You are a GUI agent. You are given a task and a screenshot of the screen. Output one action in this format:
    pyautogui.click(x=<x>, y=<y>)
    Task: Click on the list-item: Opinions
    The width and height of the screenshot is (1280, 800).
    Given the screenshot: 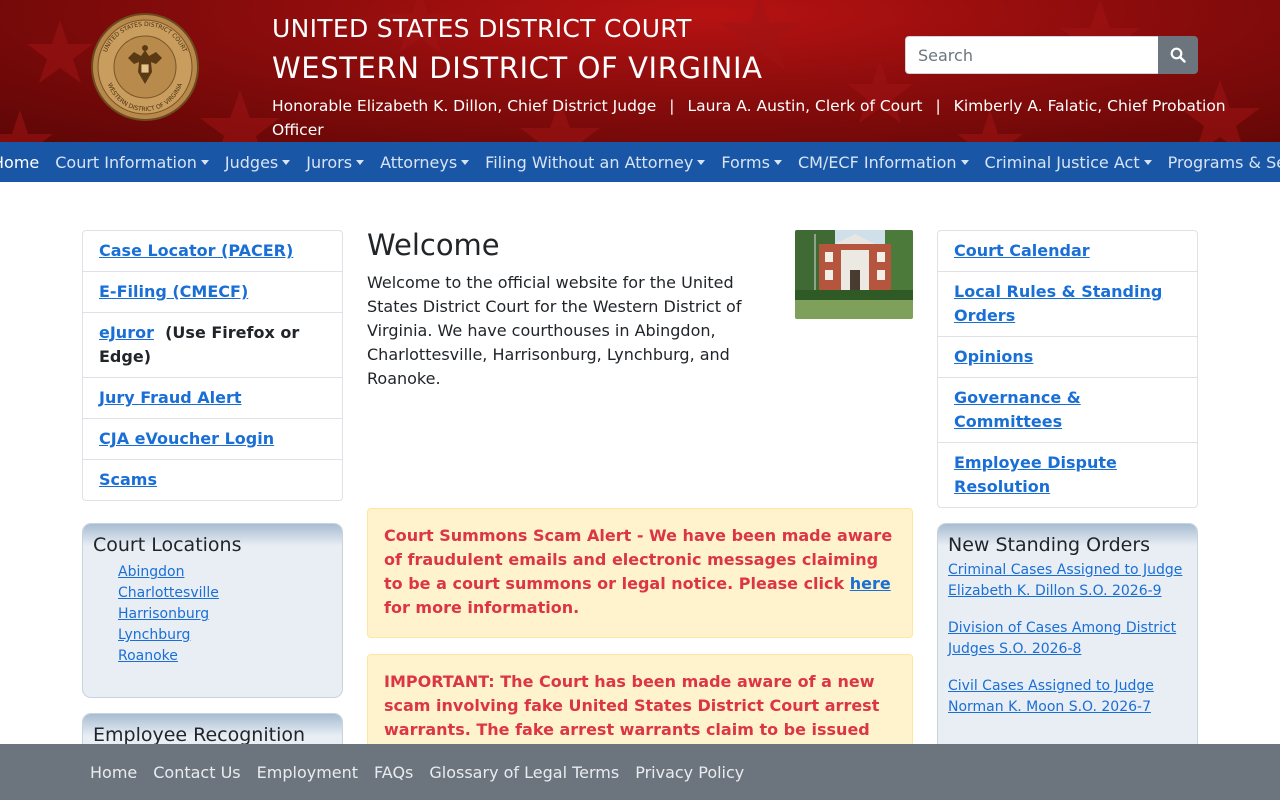 What is the action you would take?
    pyautogui.click(x=1067, y=357)
    